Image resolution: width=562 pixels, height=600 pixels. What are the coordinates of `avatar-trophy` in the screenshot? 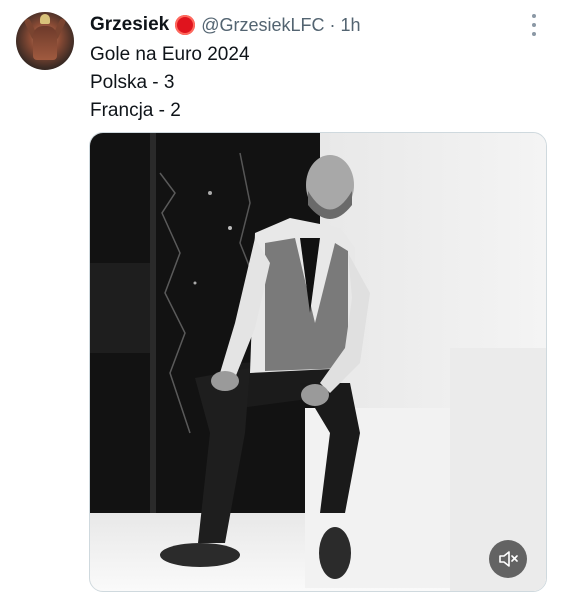 It's located at (45, 19).